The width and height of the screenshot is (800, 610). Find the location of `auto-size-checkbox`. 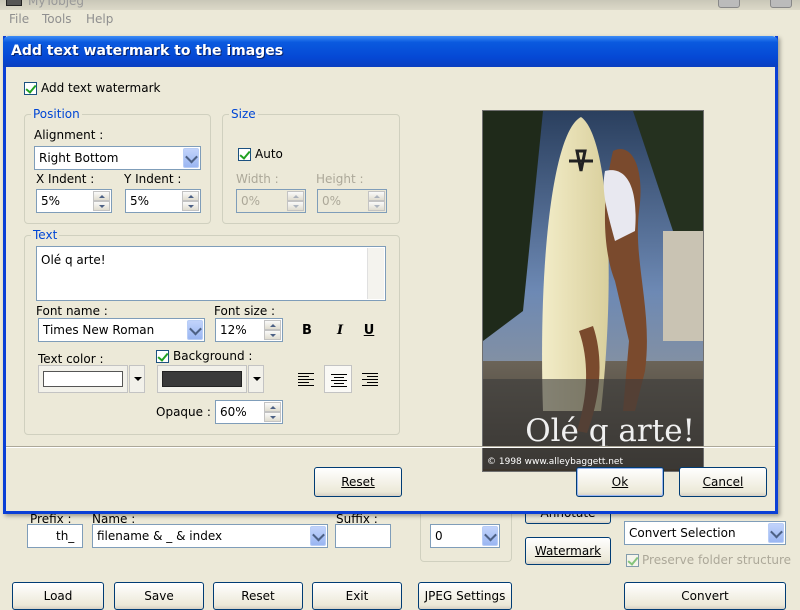

auto-size-checkbox is located at coordinates (244, 154).